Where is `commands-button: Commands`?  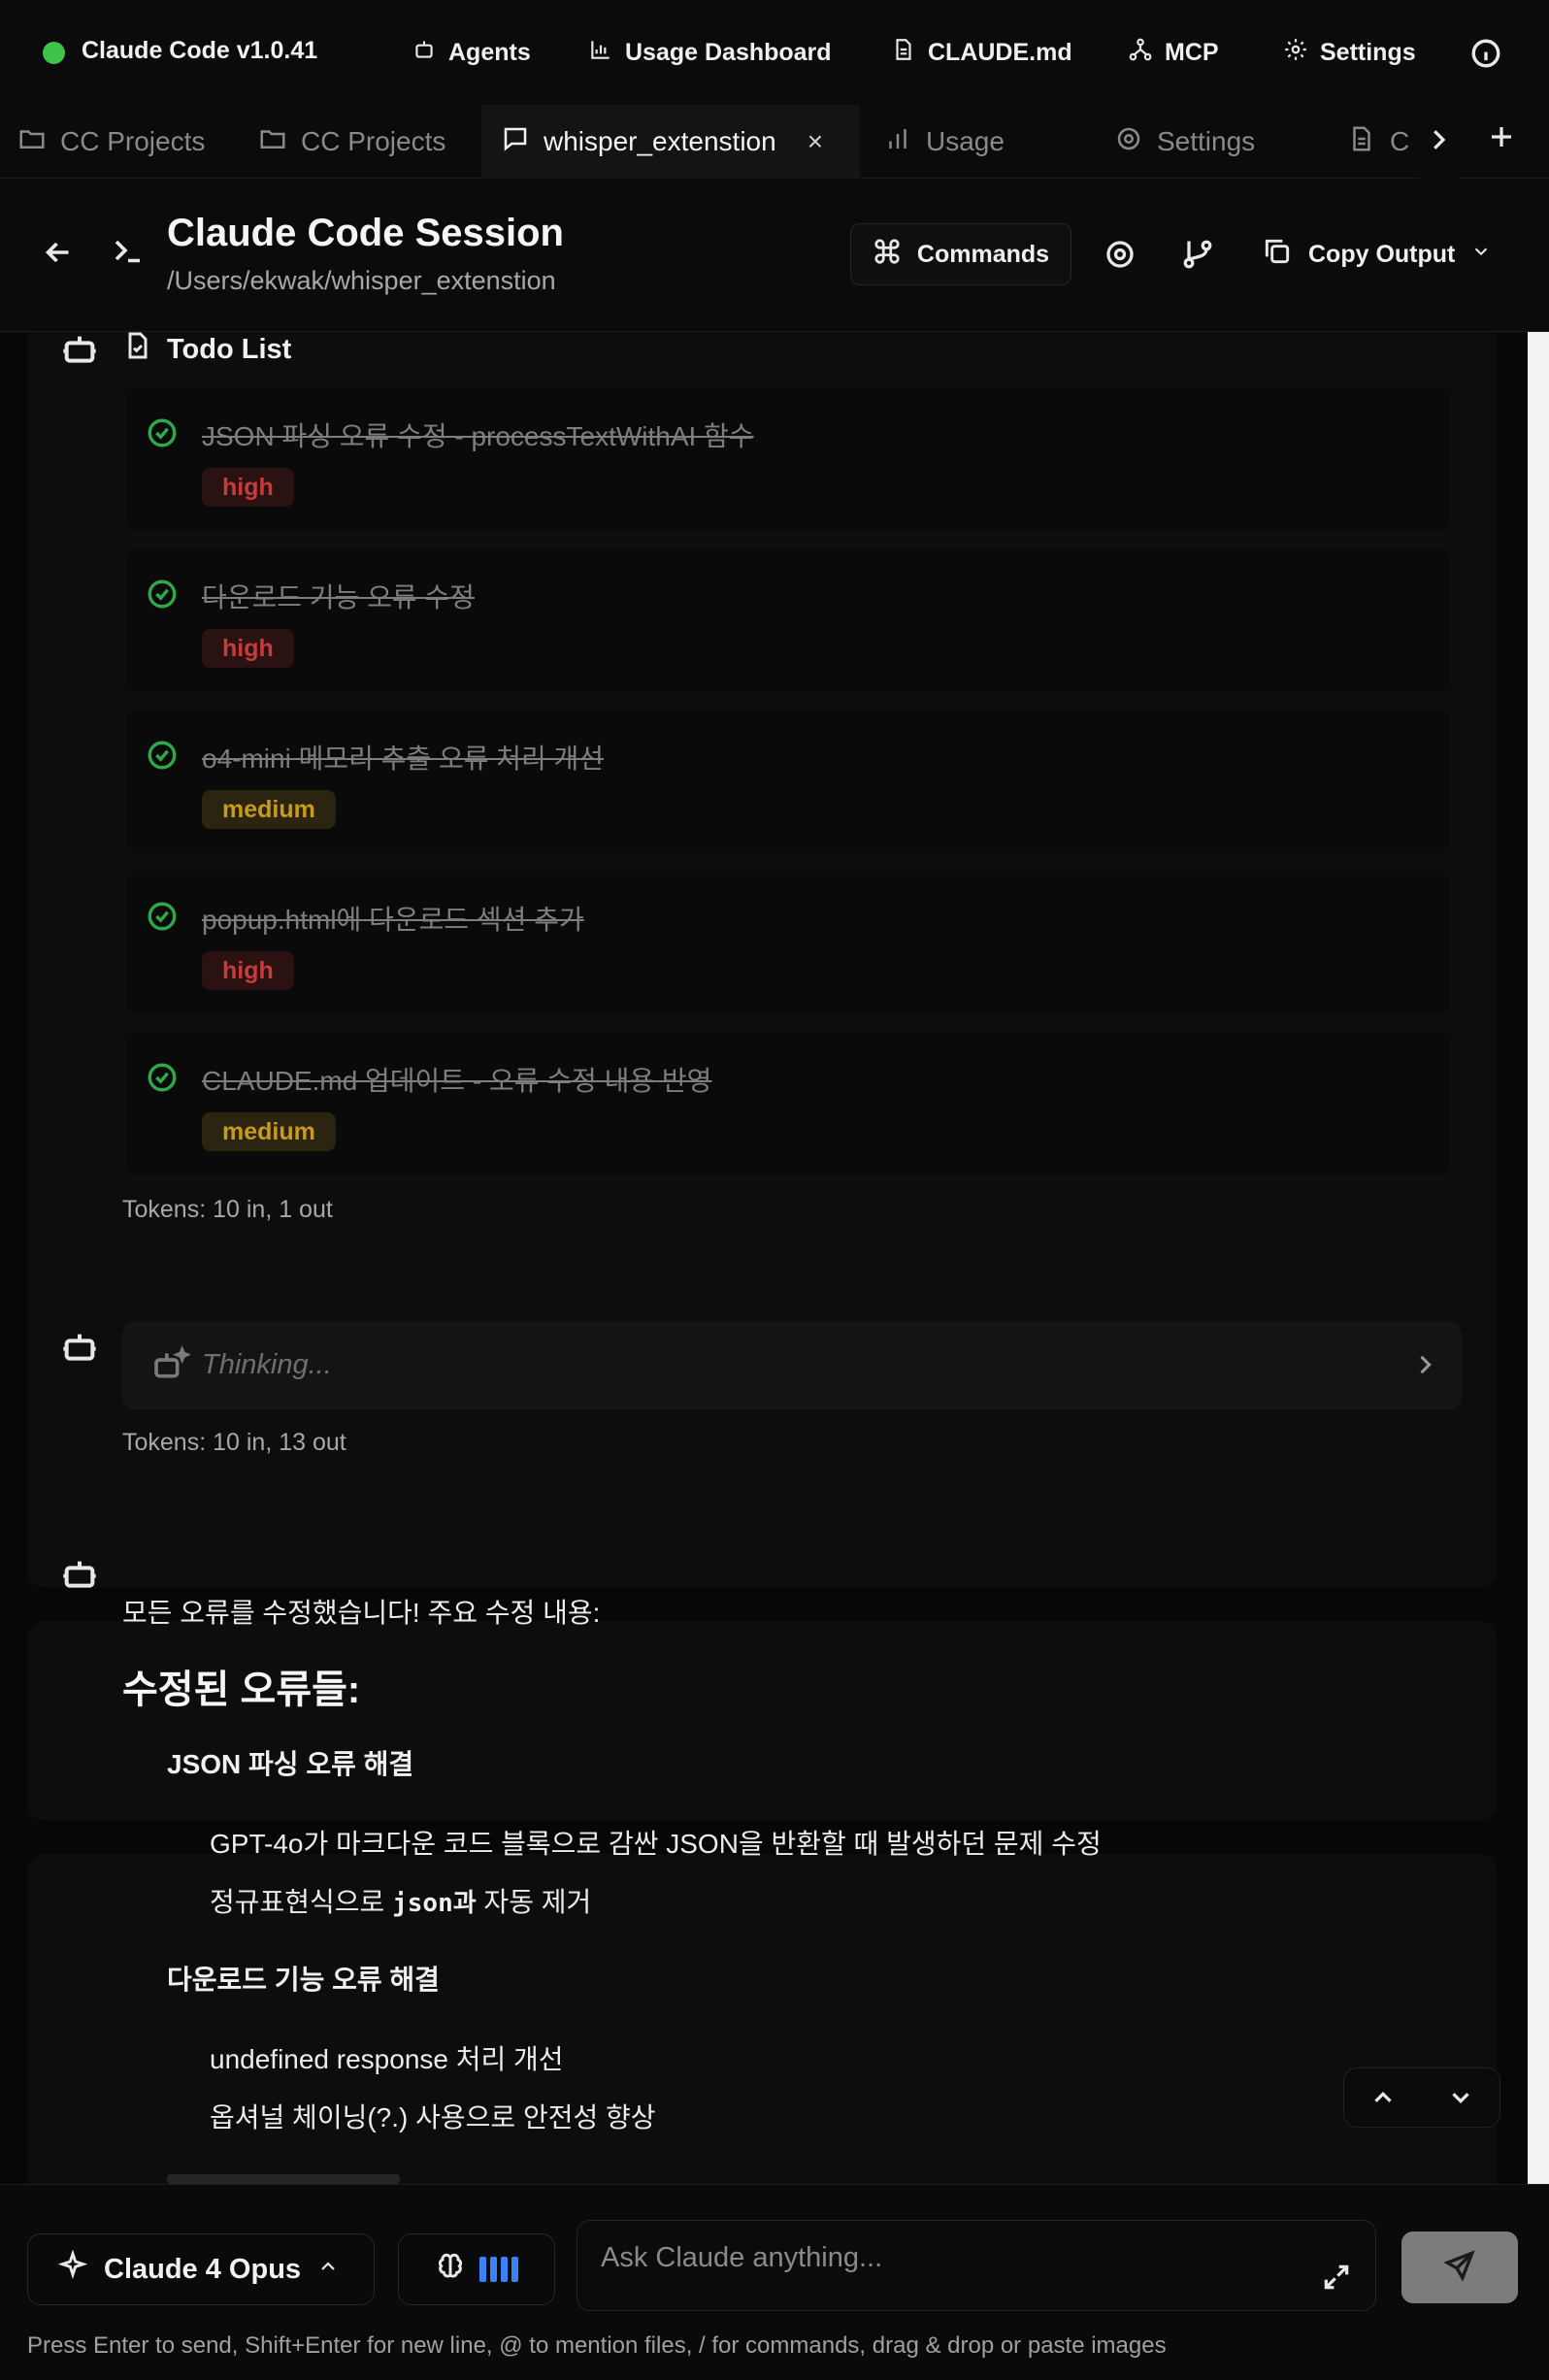 commands-button: Commands is located at coordinates (960, 254).